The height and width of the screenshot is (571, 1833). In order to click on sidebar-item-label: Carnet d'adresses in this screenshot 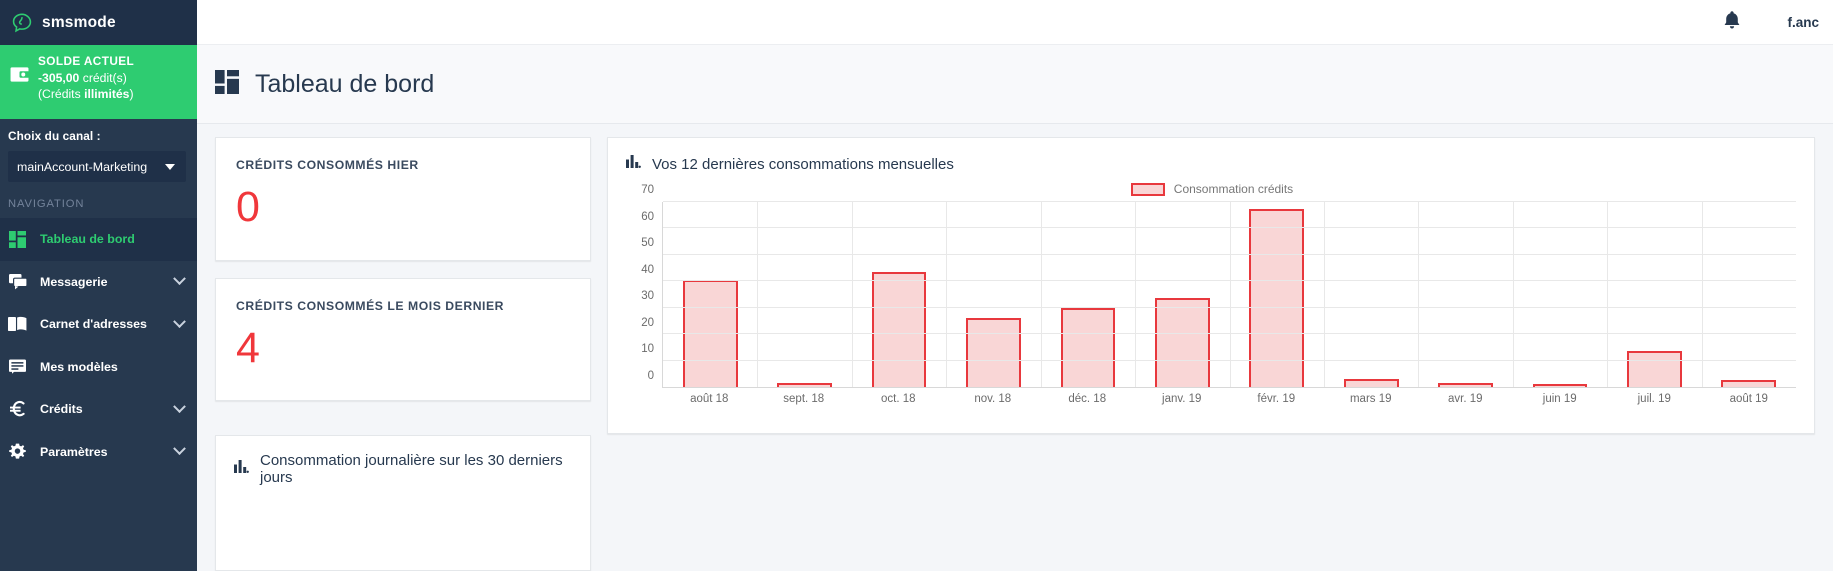, I will do `click(93, 324)`.